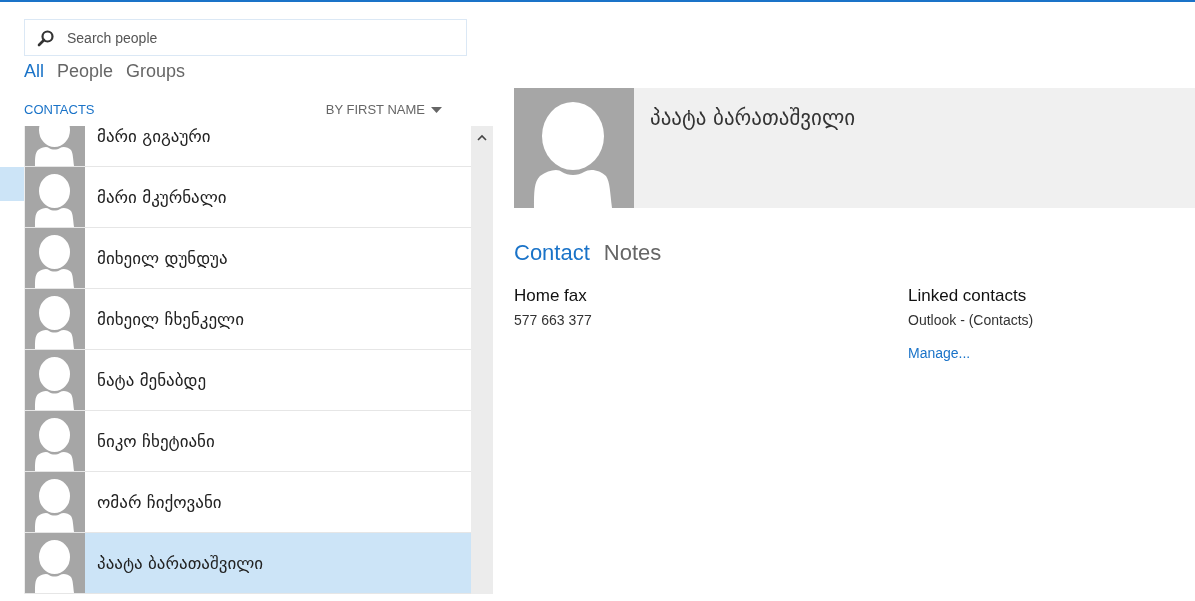 The width and height of the screenshot is (1195, 601). What do you see at coordinates (85, 71) in the screenshot?
I see `filter-tab: People` at bounding box center [85, 71].